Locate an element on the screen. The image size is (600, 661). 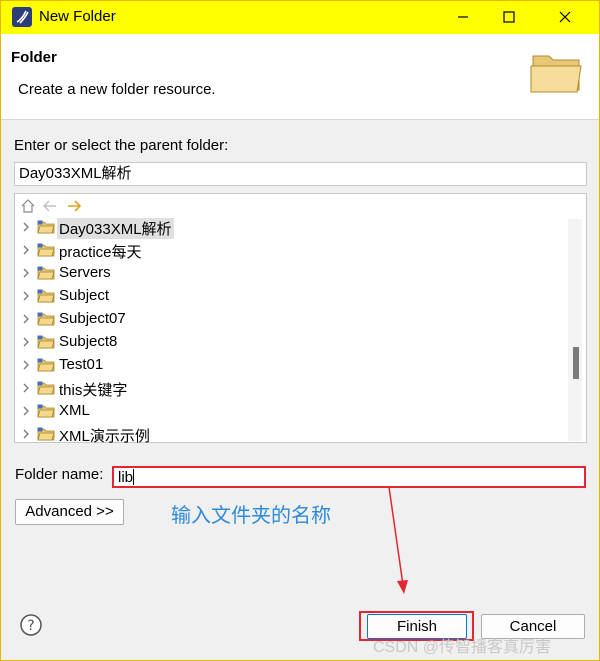
tree-item-label: Subject8 is located at coordinates (88, 341).